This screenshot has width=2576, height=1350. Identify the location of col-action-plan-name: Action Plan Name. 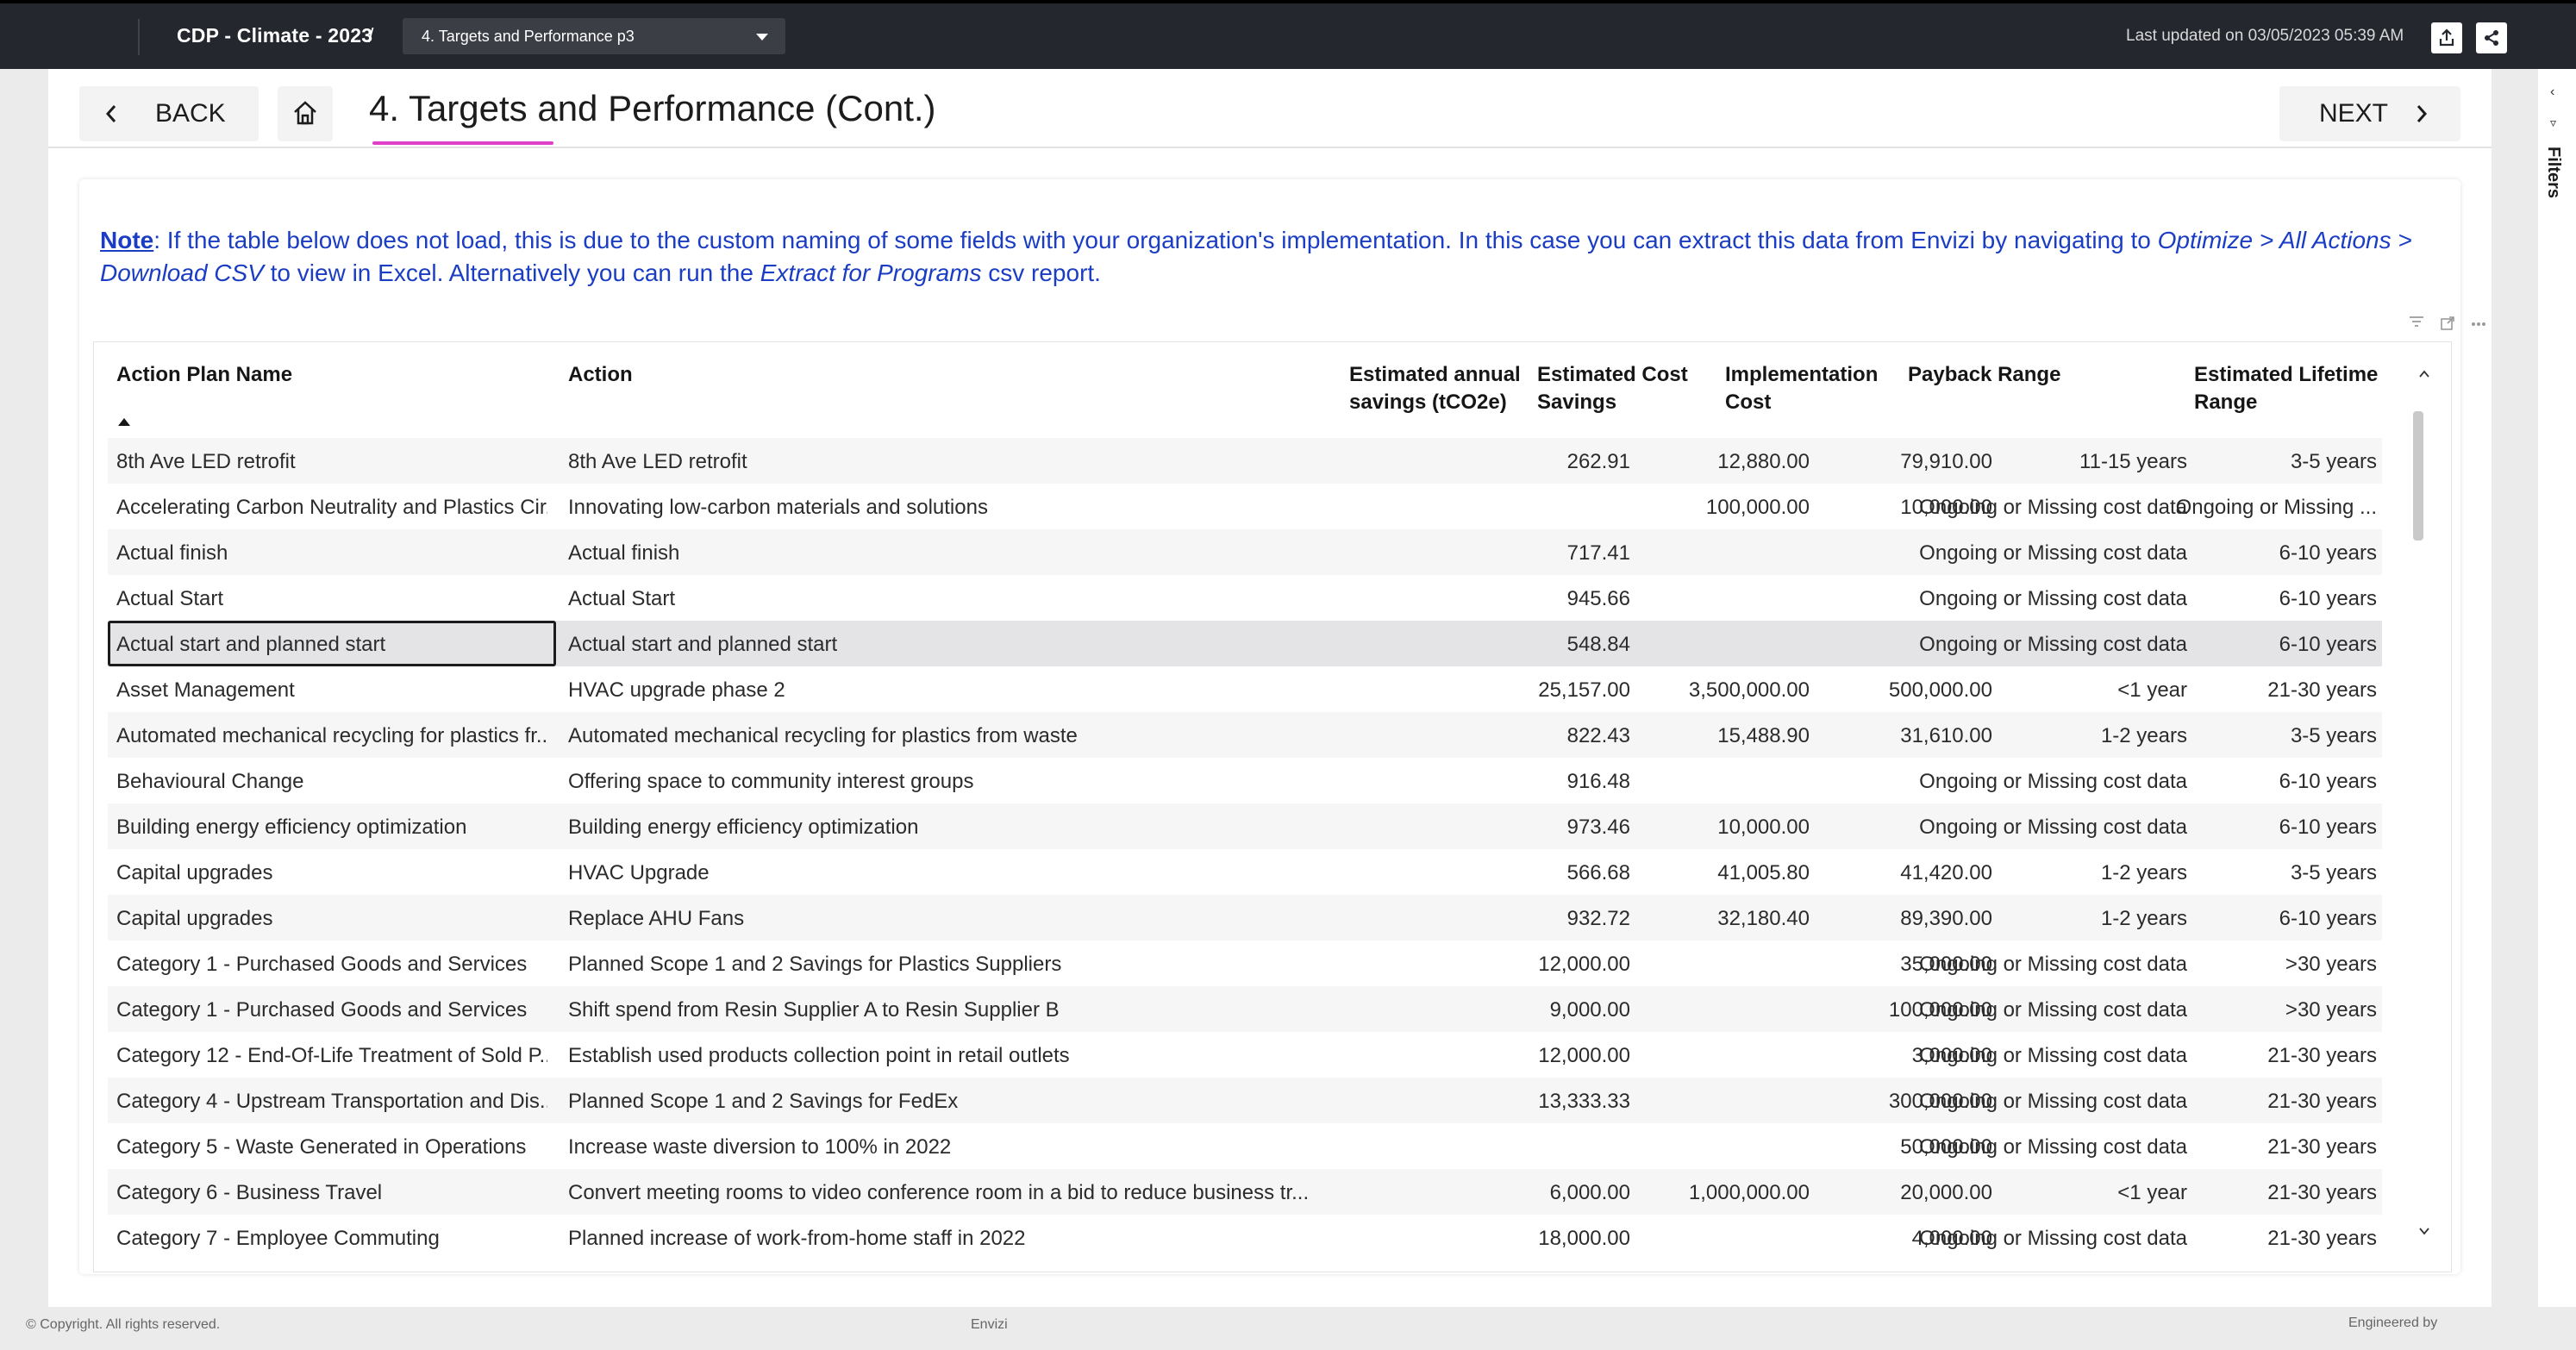
(204, 375).